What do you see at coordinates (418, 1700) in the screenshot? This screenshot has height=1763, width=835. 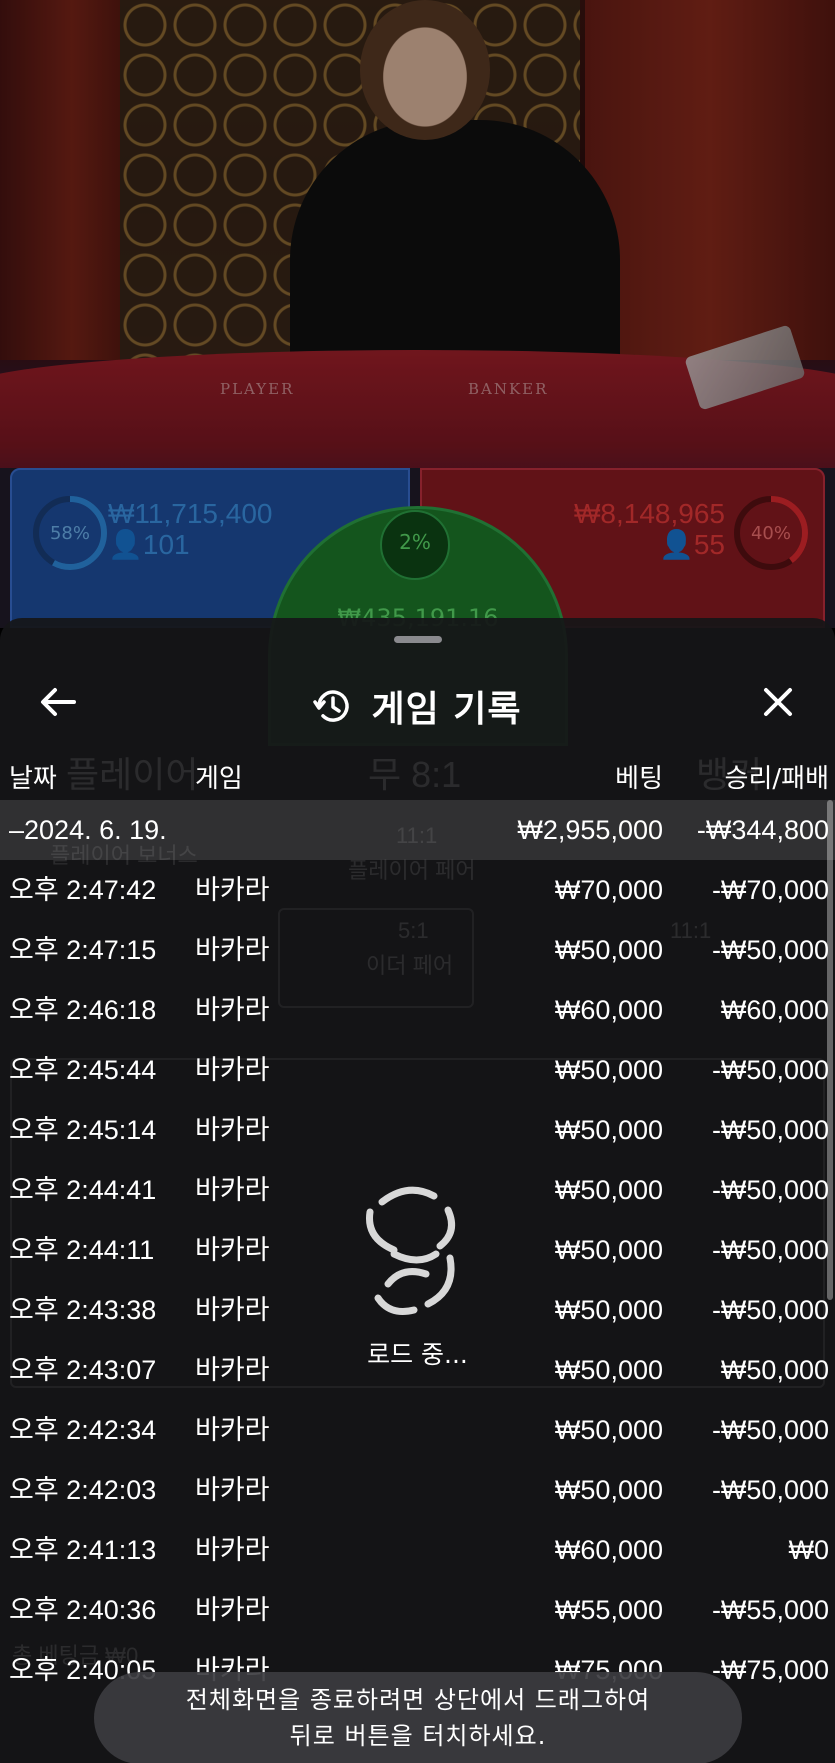 I see `toast-line-1: 전체화면을 종료하려면 상단에서 드래그하여` at bounding box center [418, 1700].